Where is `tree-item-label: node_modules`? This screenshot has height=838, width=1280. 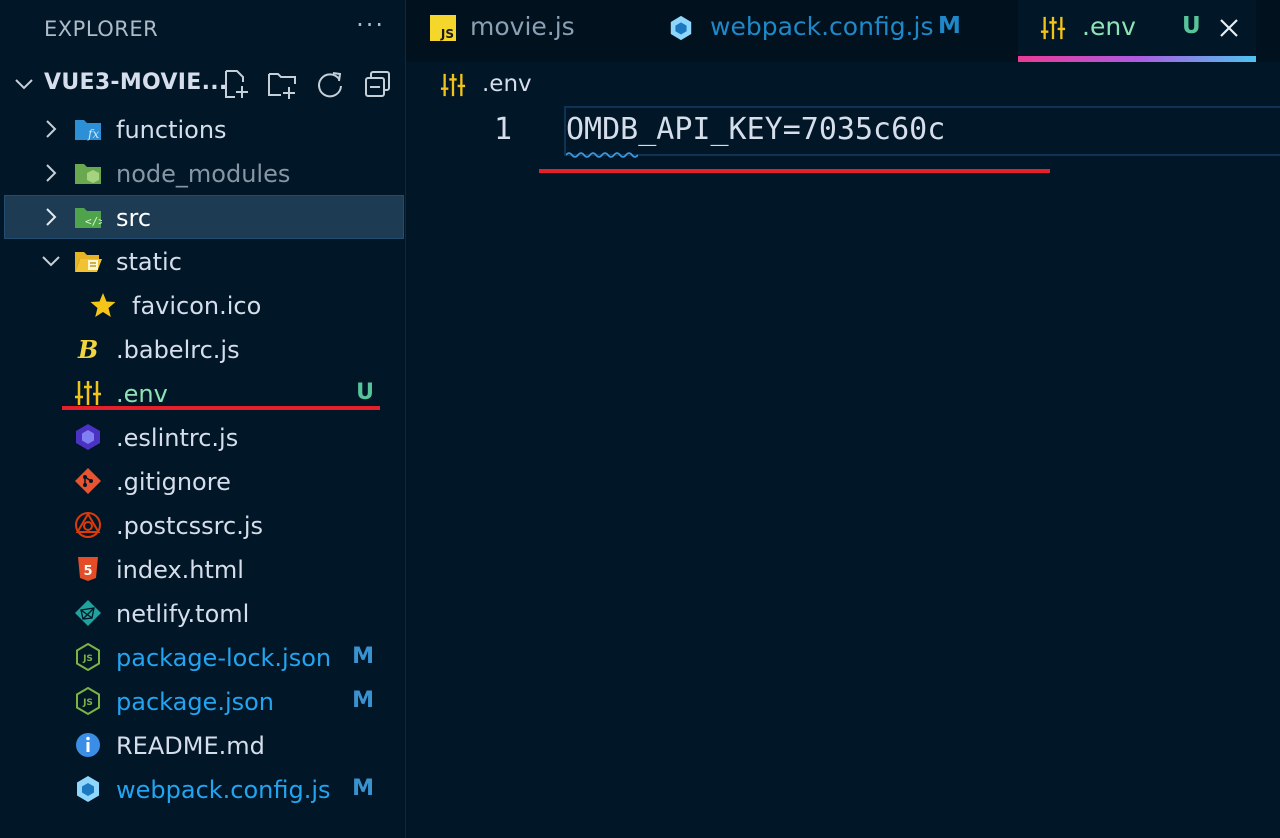
tree-item-label: node_modules is located at coordinates (203, 174).